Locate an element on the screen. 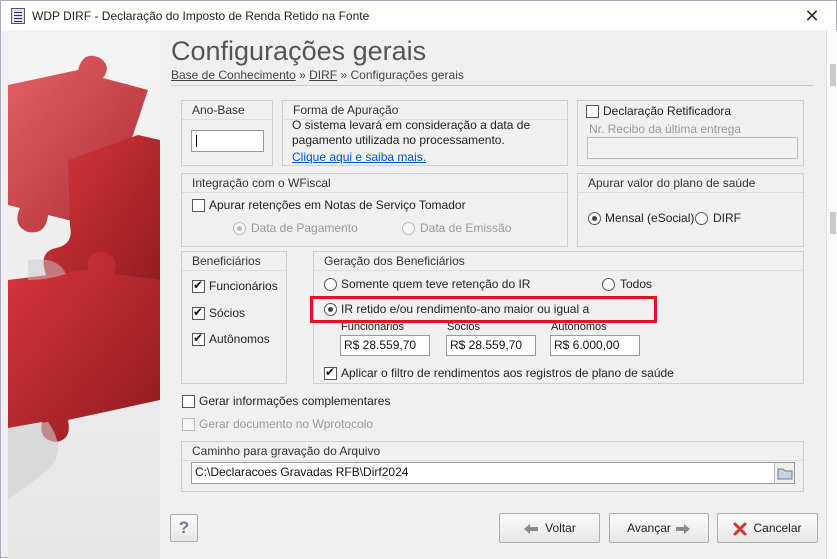 The width and height of the screenshot is (837, 559). retificadora-checkbox is located at coordinates (592, 111).